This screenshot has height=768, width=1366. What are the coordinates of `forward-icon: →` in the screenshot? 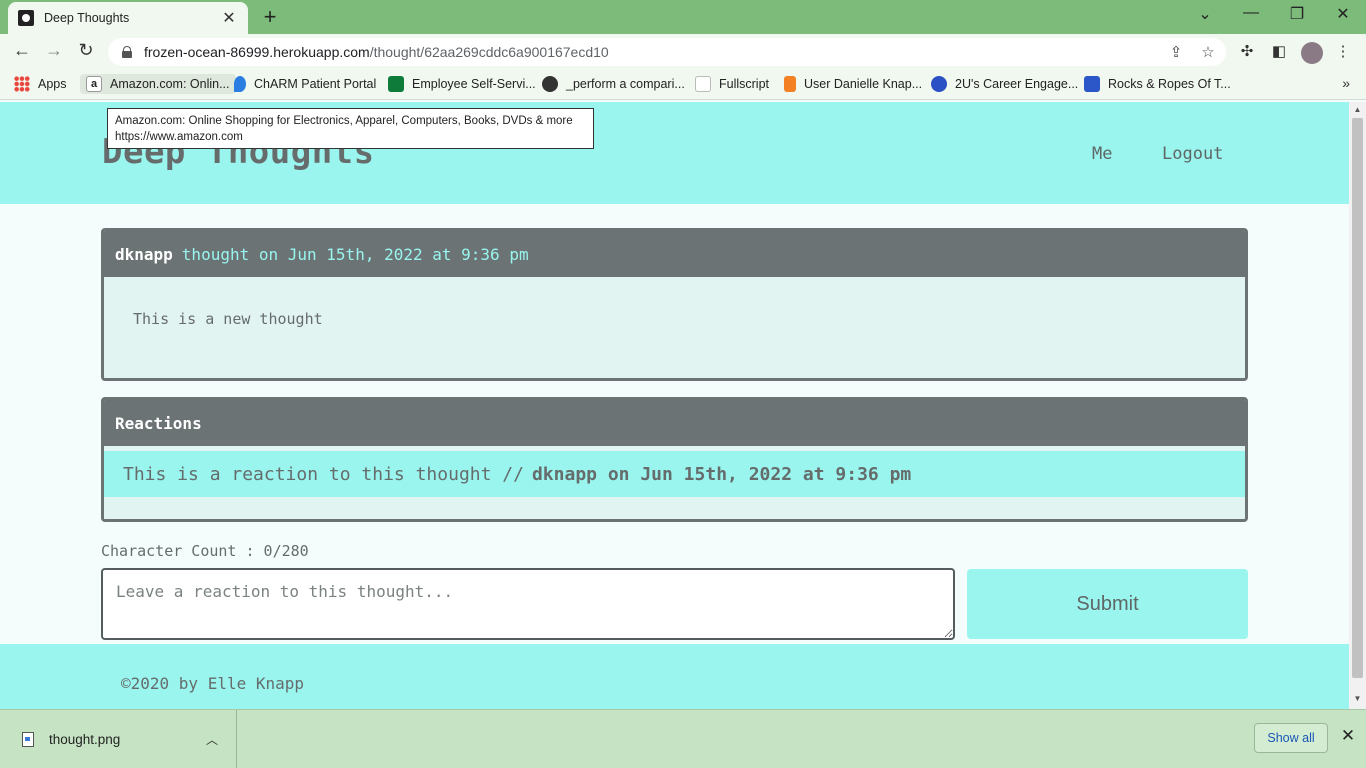 It's located at (54, 50).